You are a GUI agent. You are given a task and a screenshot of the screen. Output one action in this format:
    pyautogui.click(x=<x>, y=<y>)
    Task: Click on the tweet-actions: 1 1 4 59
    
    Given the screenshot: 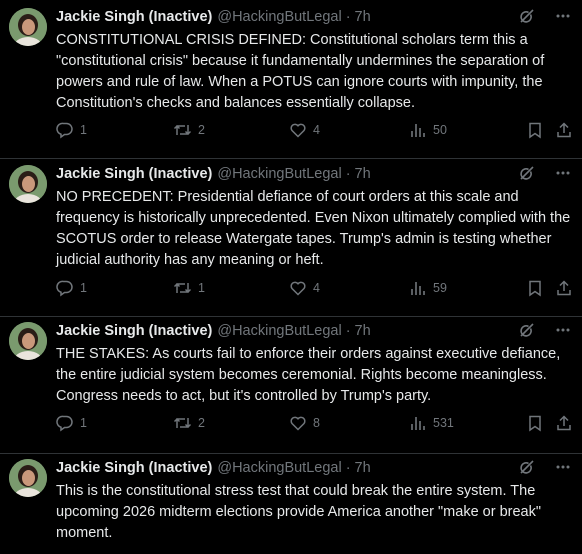 What is the action you would take?
    pyautogui.click(x=315, y=289)
    